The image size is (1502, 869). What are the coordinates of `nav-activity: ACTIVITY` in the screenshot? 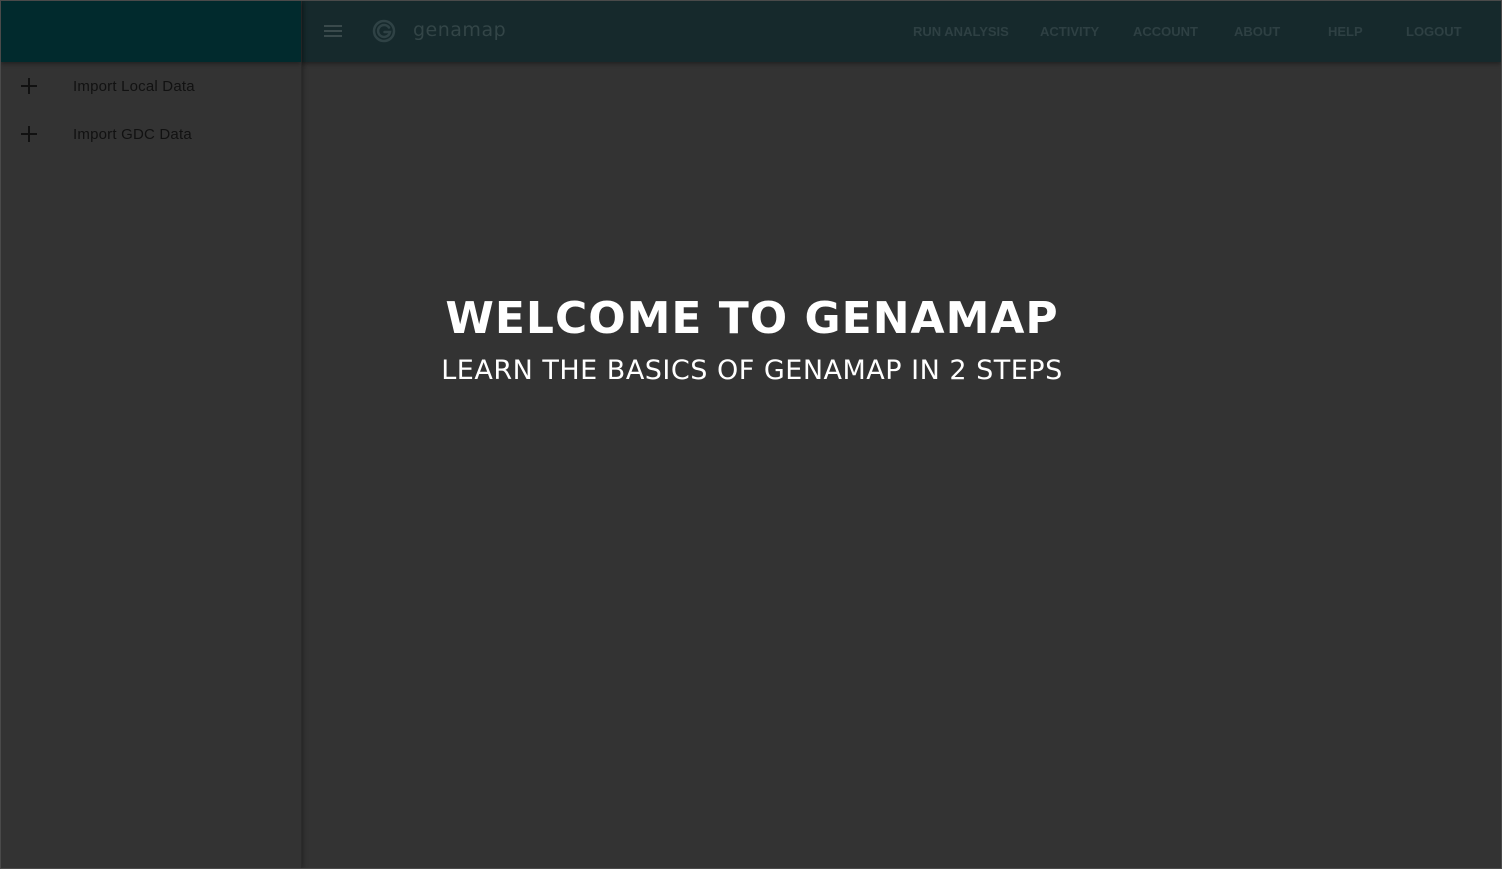 It's located at (1069, 31).